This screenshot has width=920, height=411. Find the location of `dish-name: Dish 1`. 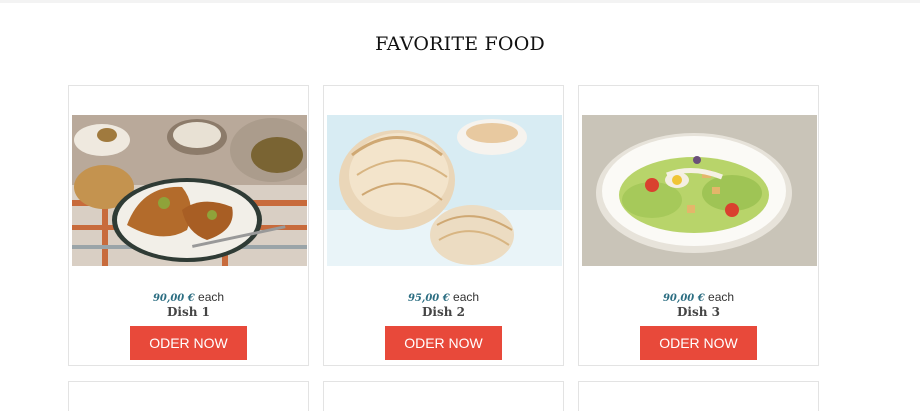

dish-name: Dish 1 is located at coordinates (188, 312).